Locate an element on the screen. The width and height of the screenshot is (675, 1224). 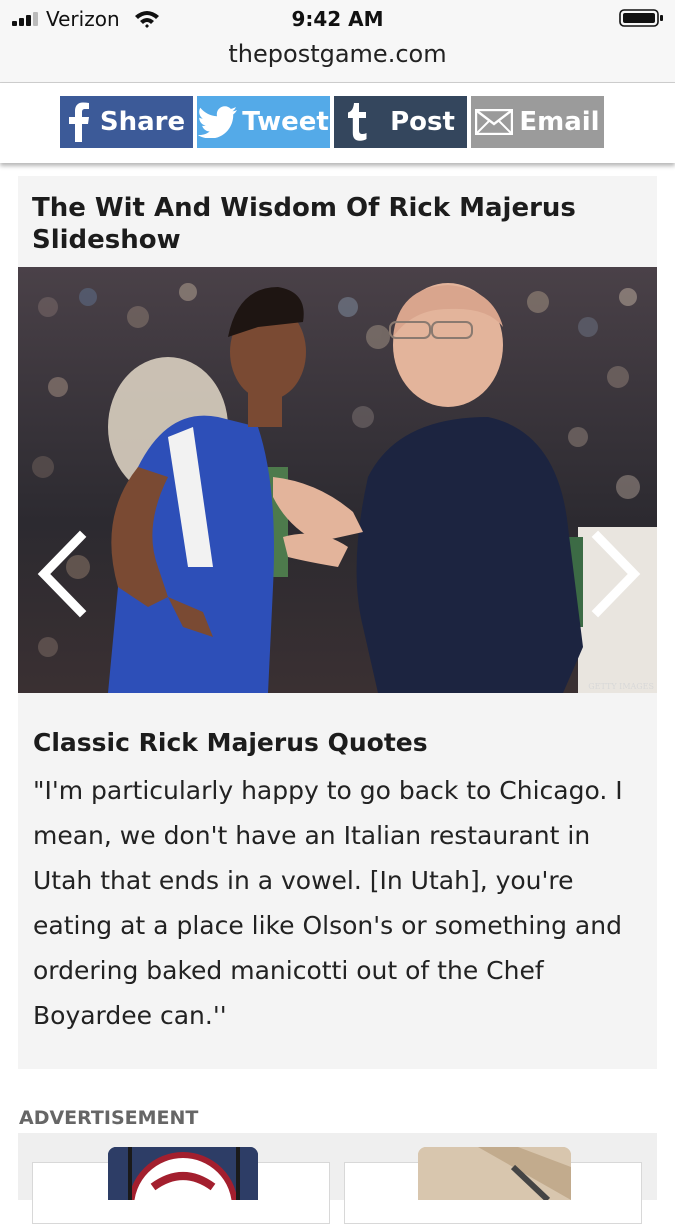
status-bar: Verizon 9:42 AM is located at coordinates (337, 18).